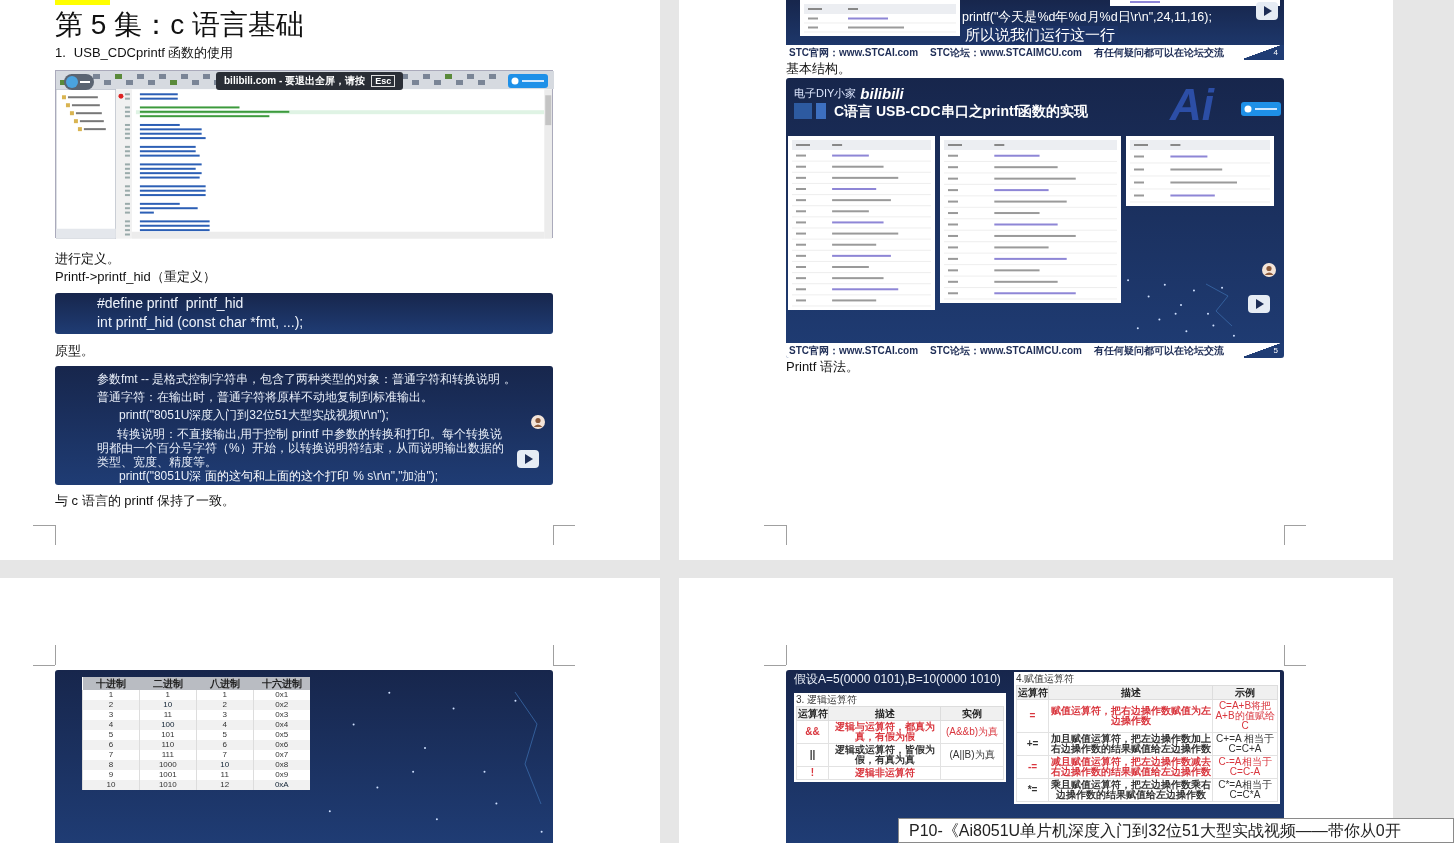  Describe the element at coordinates (810, 111) in the screenshot. I see `decor-squares-icon` at that location.